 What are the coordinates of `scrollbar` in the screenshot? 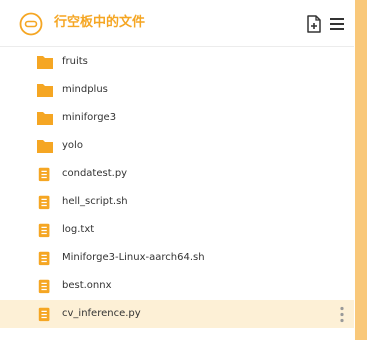 It's located at (361, 170).